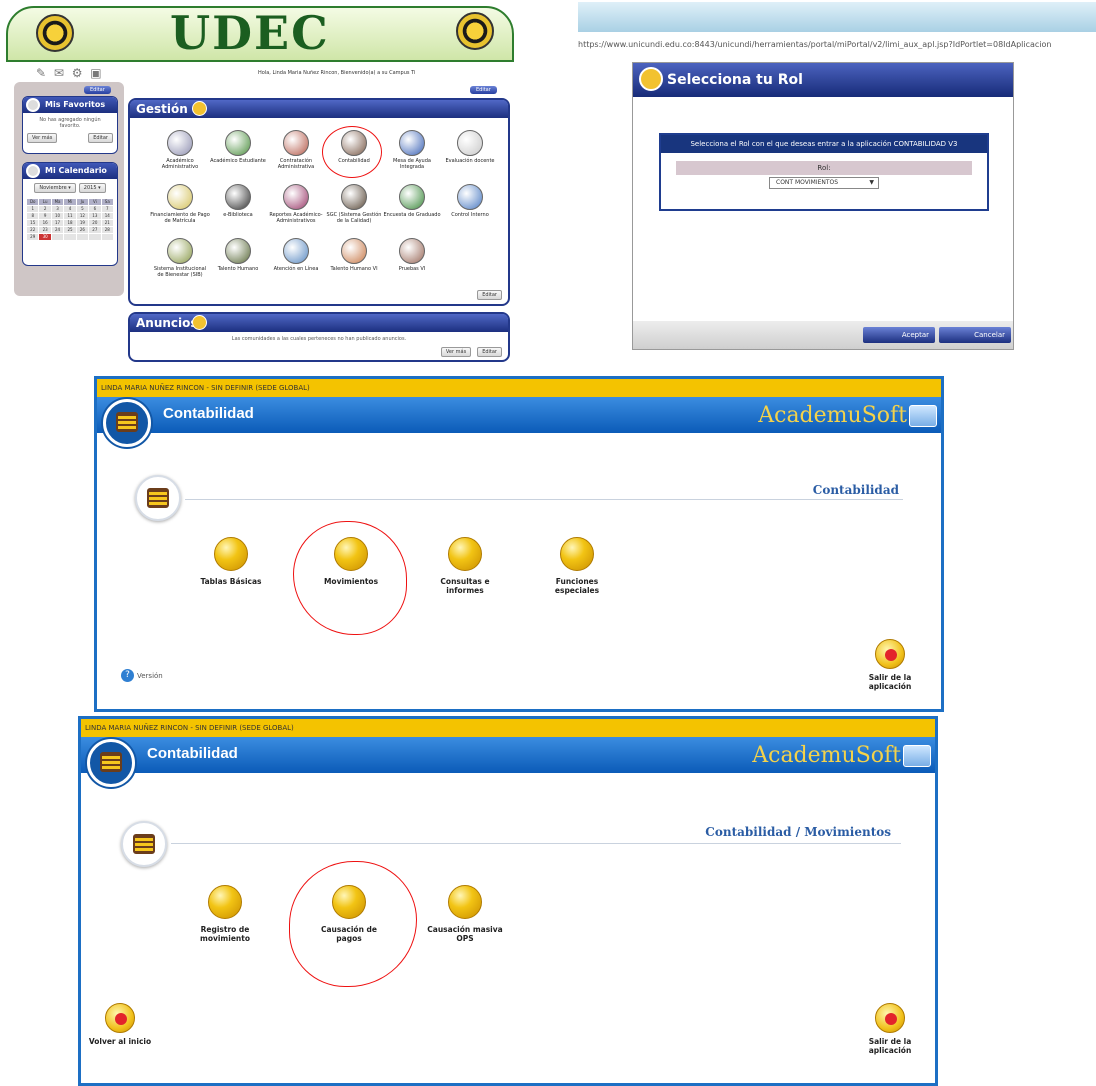  I want to click on gestion-bottom-edit-button: Editar, so click(489, 295).